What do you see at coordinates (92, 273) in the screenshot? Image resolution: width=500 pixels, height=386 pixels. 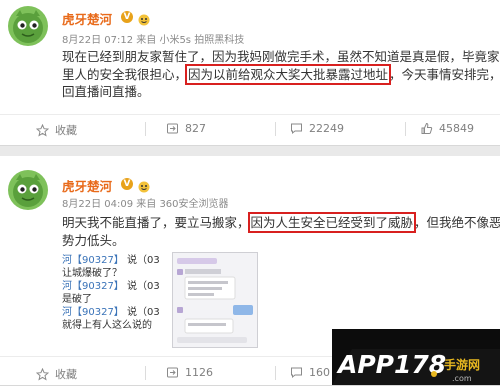 I see `chat-line: 让城爆破了？` at bounding box center [92, 273].